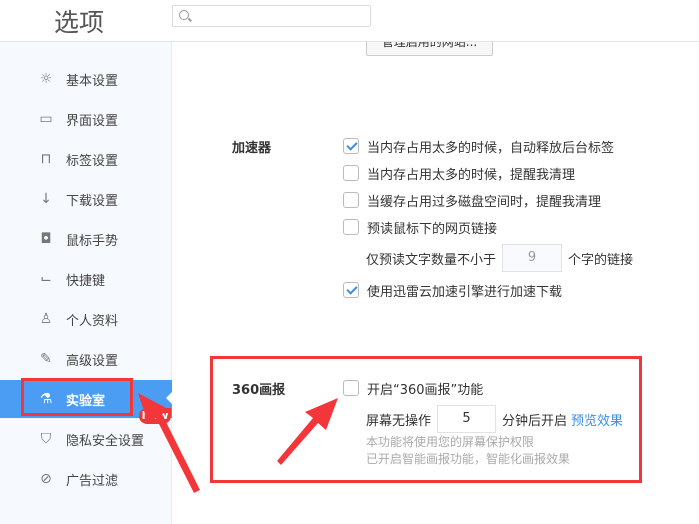  I want to click on annotation-arrows, so click(238, 443).